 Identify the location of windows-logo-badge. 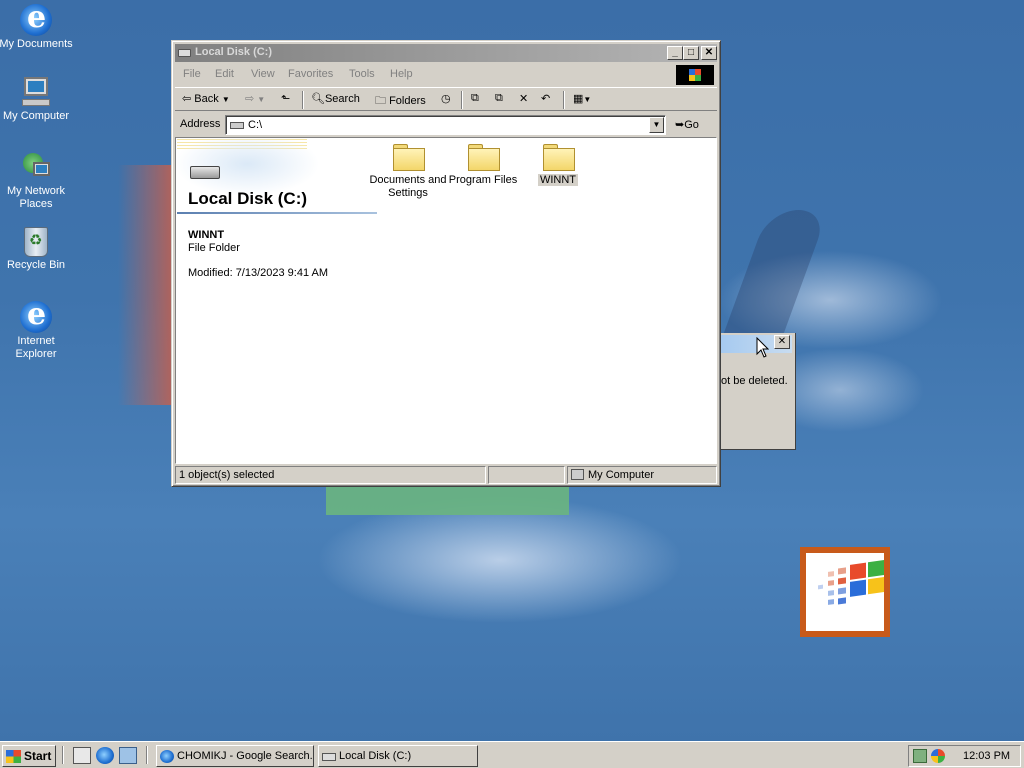
(845, 592).